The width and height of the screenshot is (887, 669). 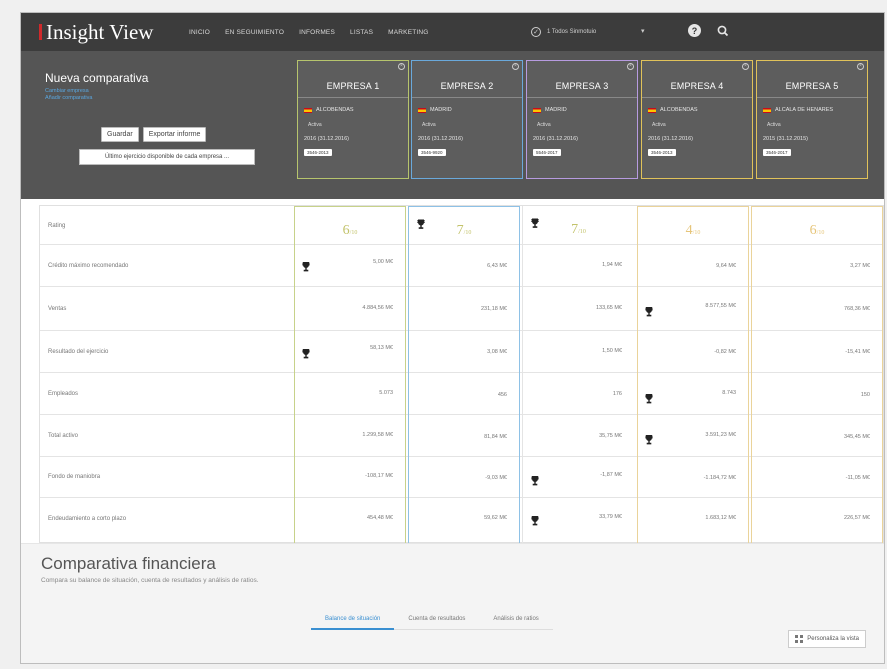 I want to click on cell-value: 1,50 M€, so click(x=612, y=351).